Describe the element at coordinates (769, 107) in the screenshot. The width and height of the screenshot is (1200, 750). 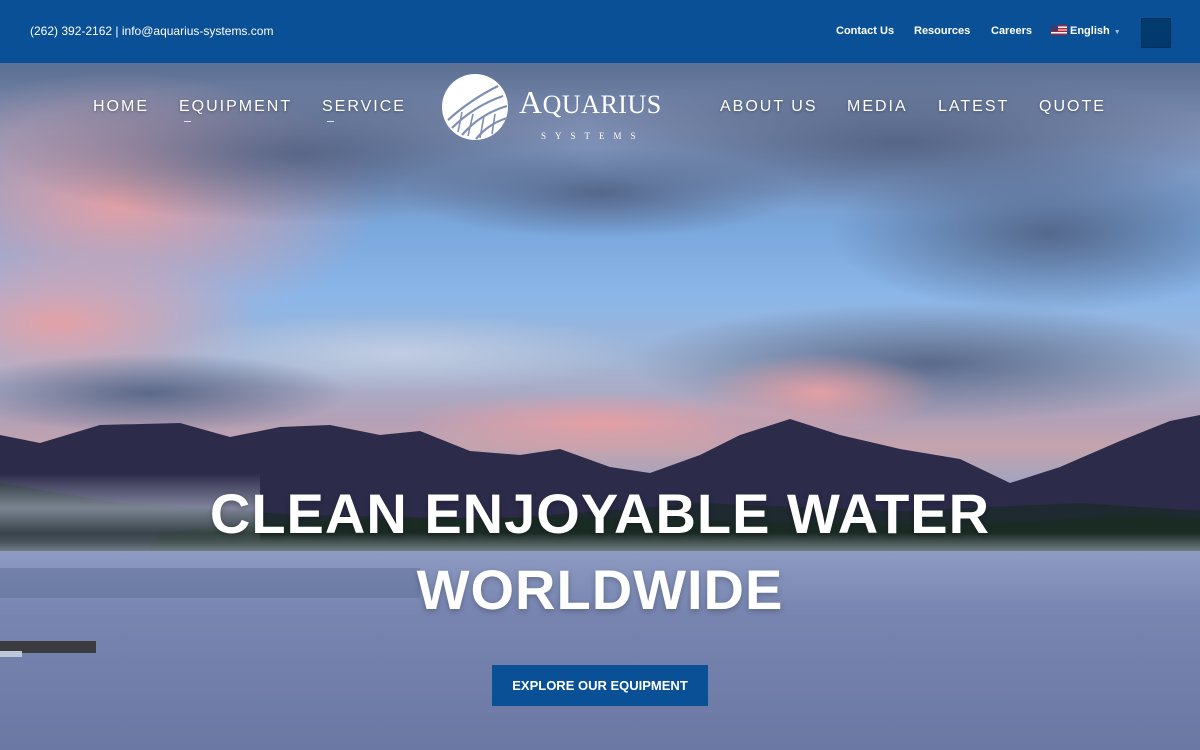
I see `nav-about-us: ABOUT US` at that location.